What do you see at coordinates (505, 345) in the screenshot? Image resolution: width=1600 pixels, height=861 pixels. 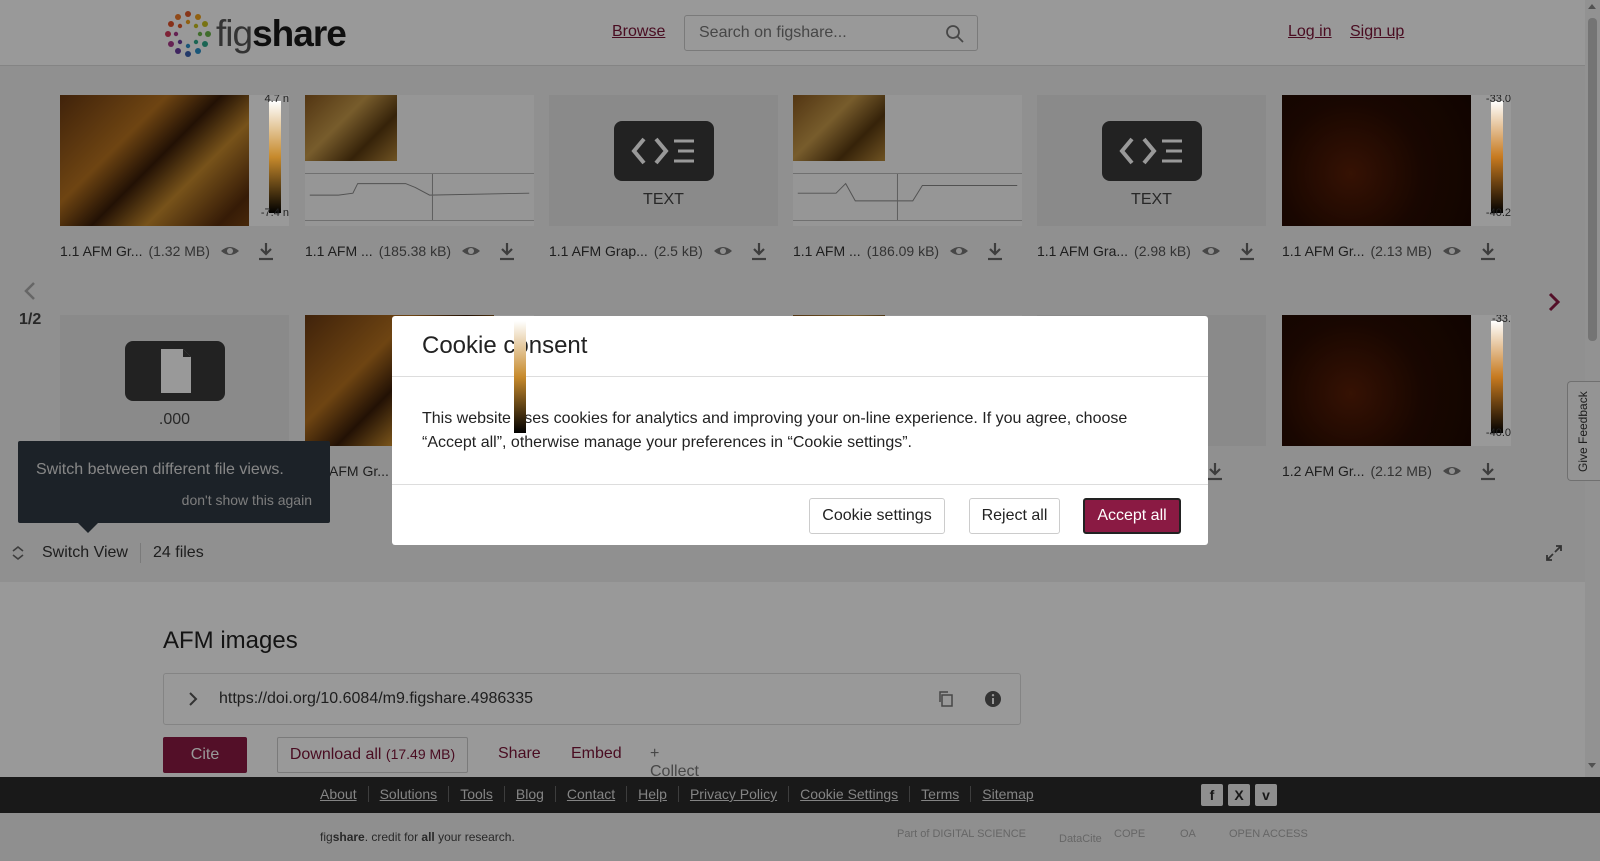 I see `cookie-title: Cookie consent` at bounding box center [505, 345].